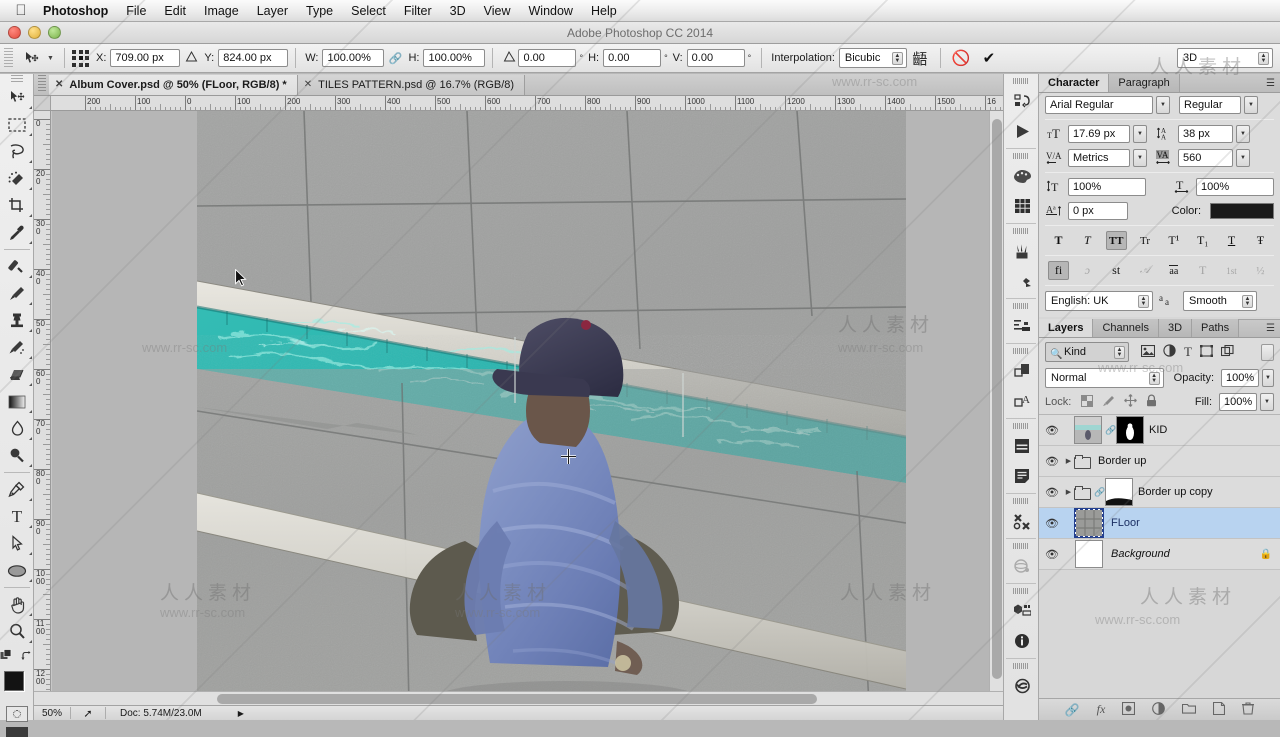 This screenshot has width=1280, height=737. What do you see at coordinates (458, 11) in the screenshot?
I see `menu-item-3d: 3D` at bounding box center [458, 11].